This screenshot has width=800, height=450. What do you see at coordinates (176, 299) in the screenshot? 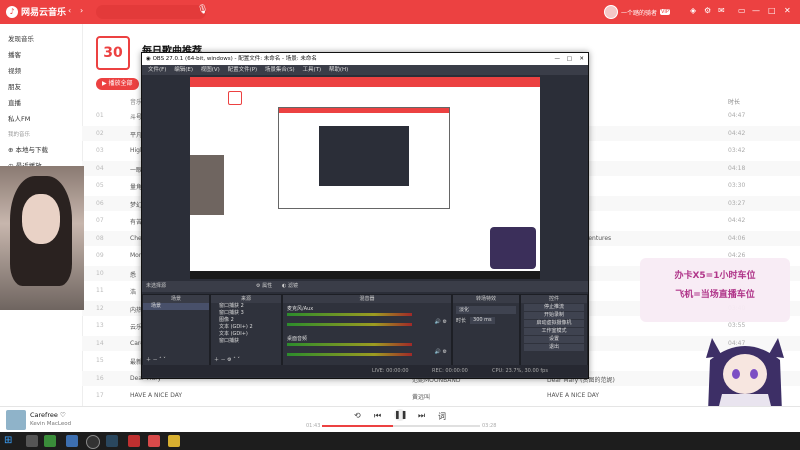
I see `scenes-header: 场景` at bounding box center [176, 299].